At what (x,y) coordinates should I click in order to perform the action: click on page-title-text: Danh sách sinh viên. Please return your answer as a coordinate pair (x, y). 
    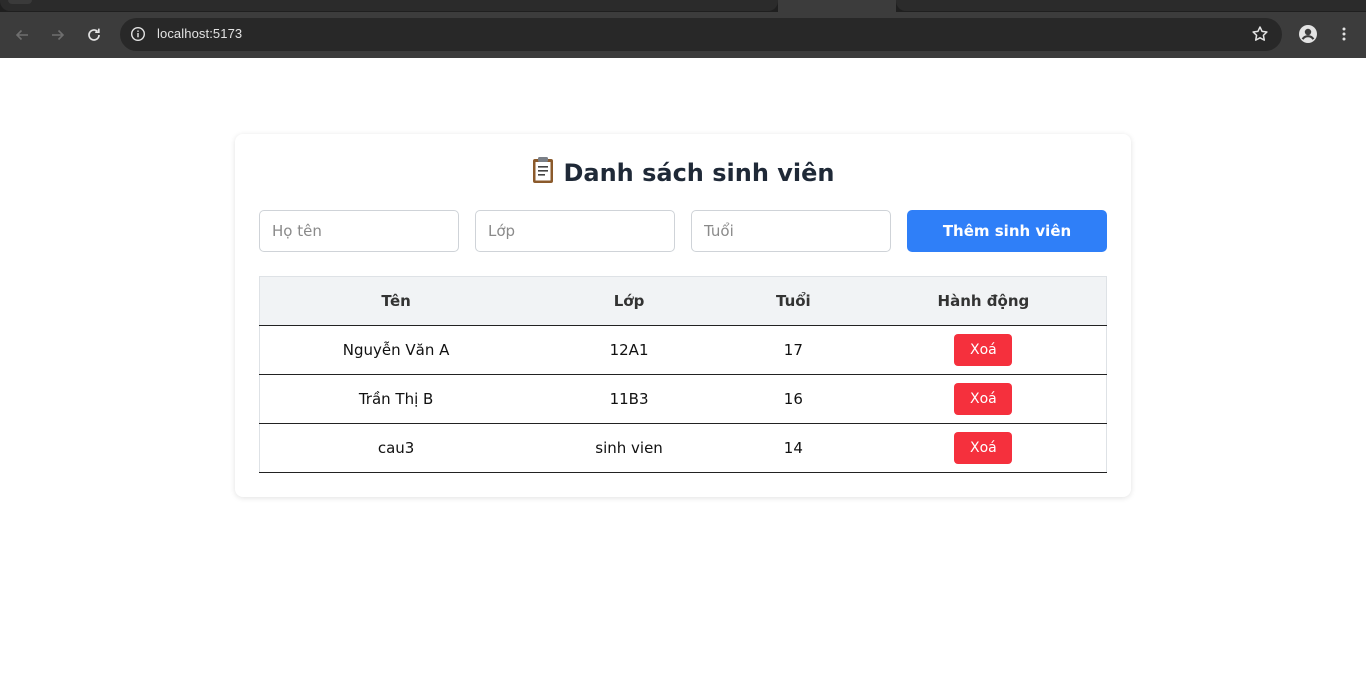
    Looking at the image, I should click on (699, 173).